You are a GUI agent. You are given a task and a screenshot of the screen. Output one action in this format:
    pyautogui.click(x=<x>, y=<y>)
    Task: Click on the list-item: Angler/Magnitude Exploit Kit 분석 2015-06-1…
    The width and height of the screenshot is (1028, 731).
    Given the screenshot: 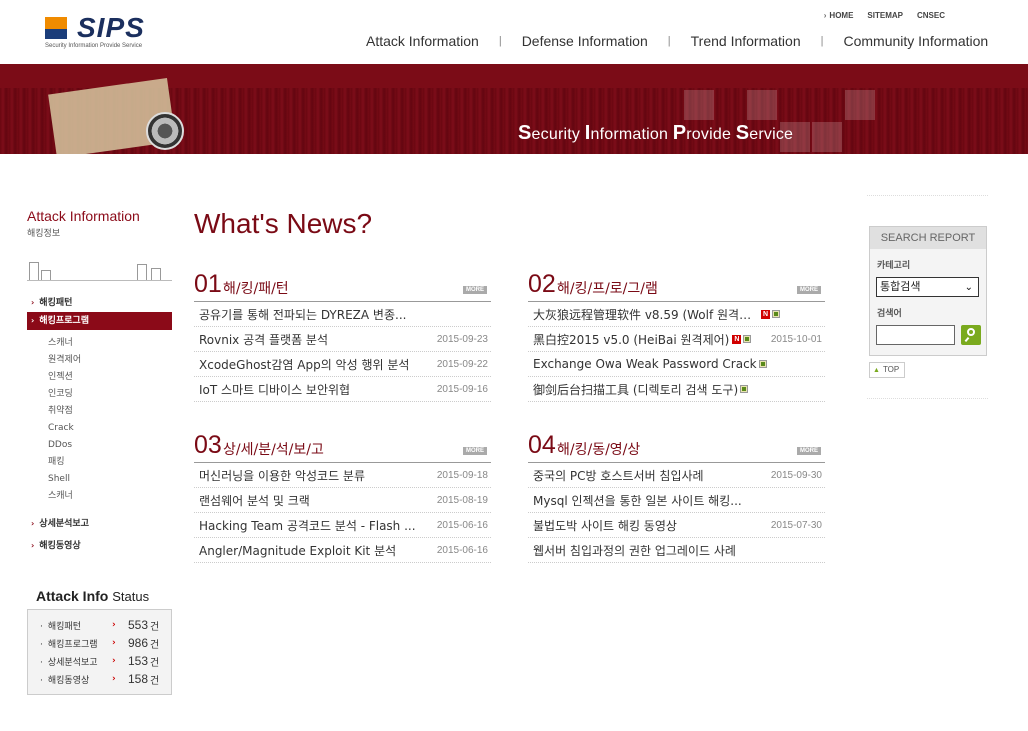 What is the action you would take?
    pyautogui.click(x=342, y=550)
    